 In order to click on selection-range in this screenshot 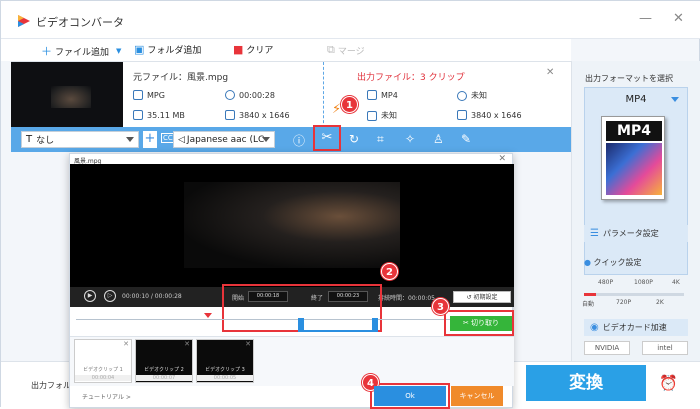, I will do `click(338, 327)`.